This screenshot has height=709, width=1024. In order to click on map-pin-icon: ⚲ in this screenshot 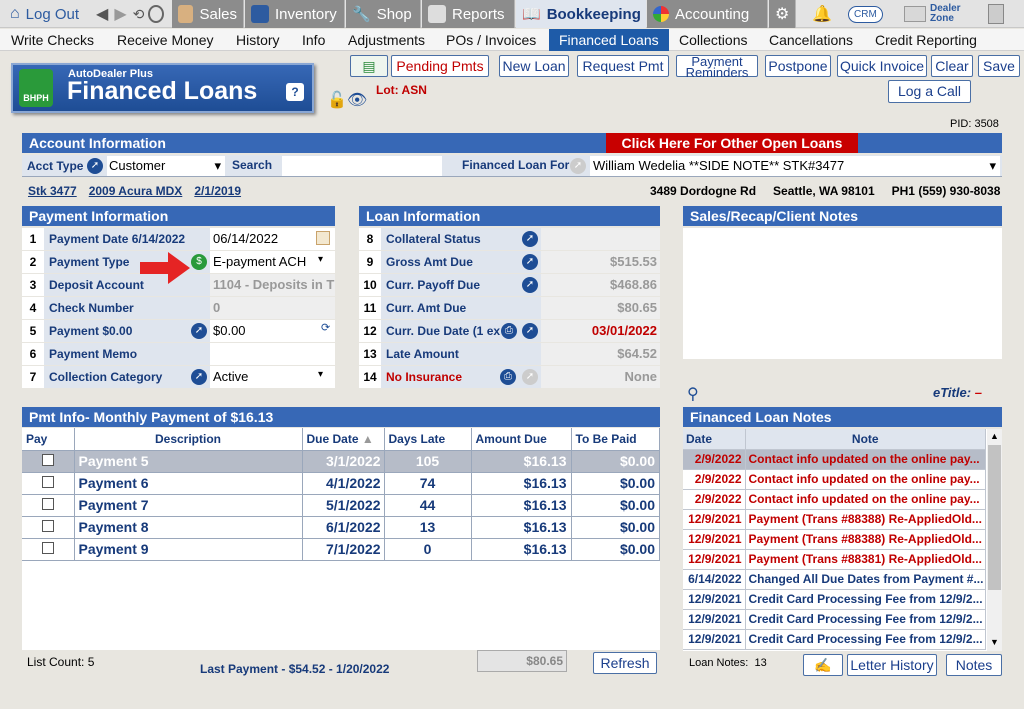, I will do `click(693, 394)`.